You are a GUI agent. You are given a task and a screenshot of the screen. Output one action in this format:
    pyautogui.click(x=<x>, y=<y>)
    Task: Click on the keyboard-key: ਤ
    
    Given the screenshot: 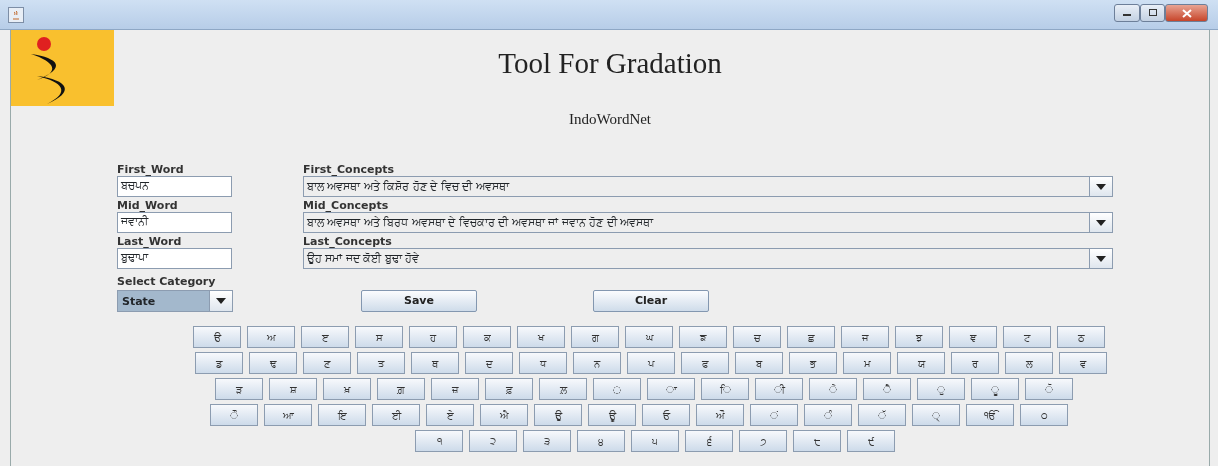 What is the action you would take?
    pyautogui.click(x=381, y=363)
    